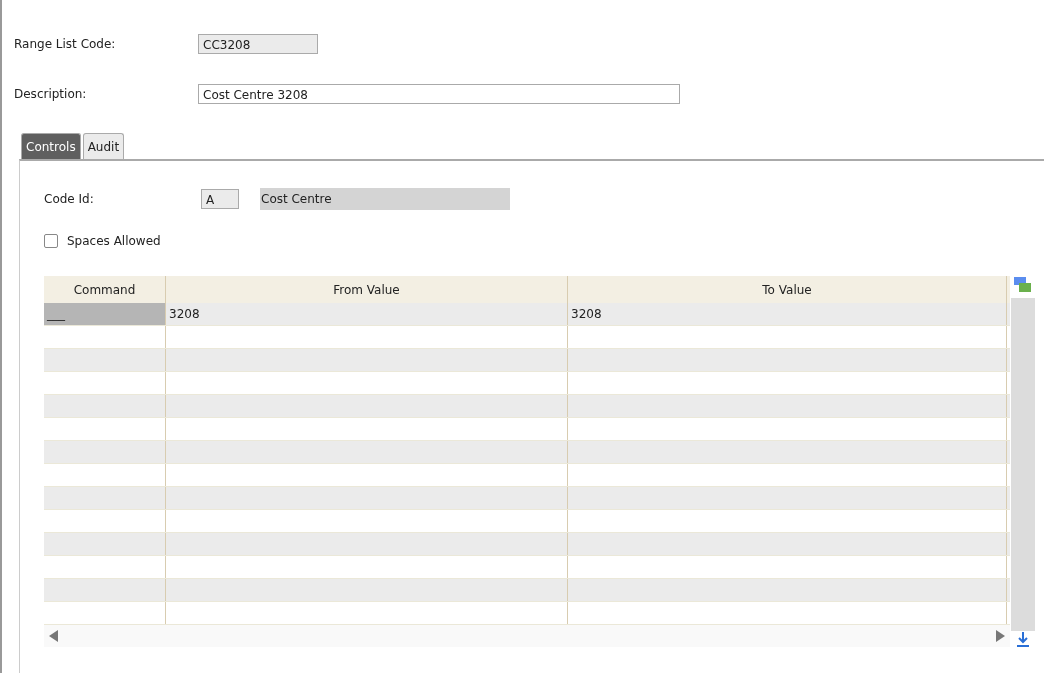  I want to click on text-field: A, so click(220, 199).